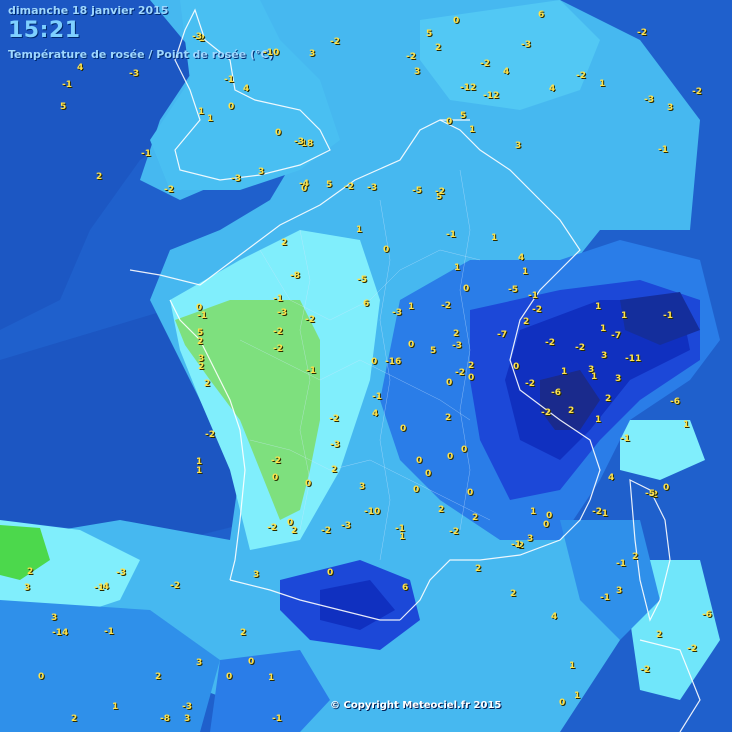 Image resolution: width=732 pixels, height=732 pixels. Describe the element at coordinates (271, 53) in the screenshot. I see `station-value: -10` at that location.